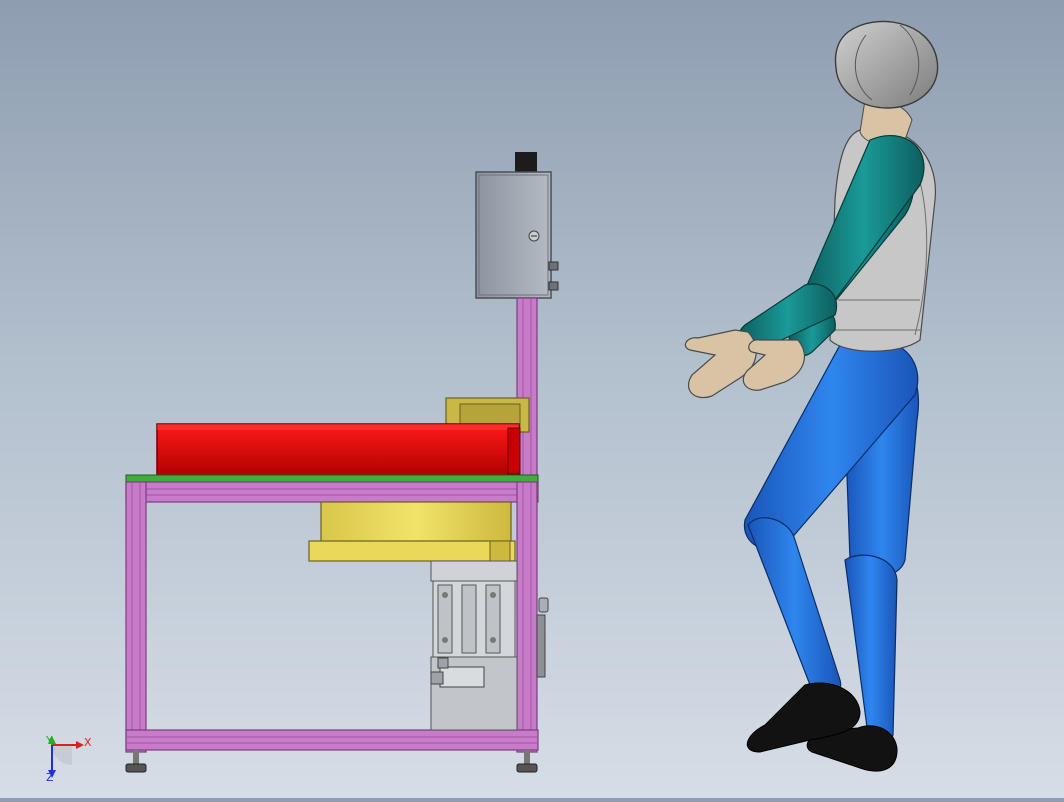 This screenshot has width=1064, height=802. What do you see at coordinates (50, 777) in the screenshot?
I see `z-axis-label: Z` at bounding box center [50, 777].